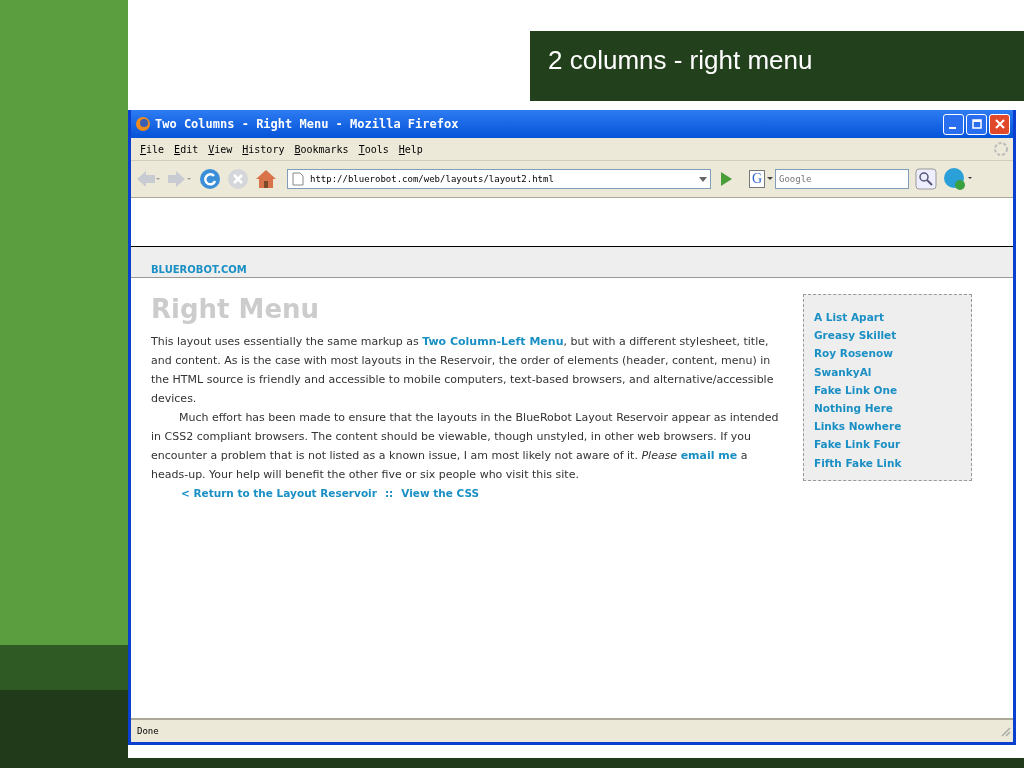  I want to click on search-field: Google, so click(842, 179).